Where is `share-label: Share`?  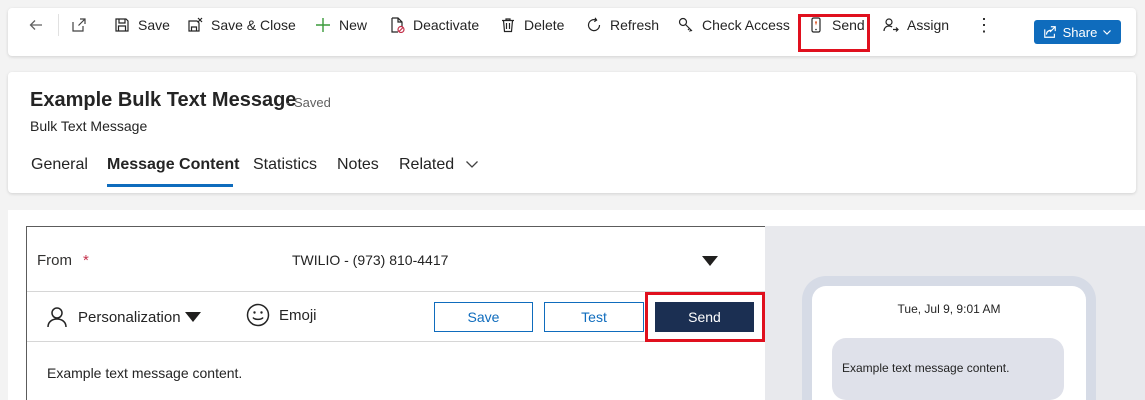
share-label: Share is located at coordinates (1080, 32).